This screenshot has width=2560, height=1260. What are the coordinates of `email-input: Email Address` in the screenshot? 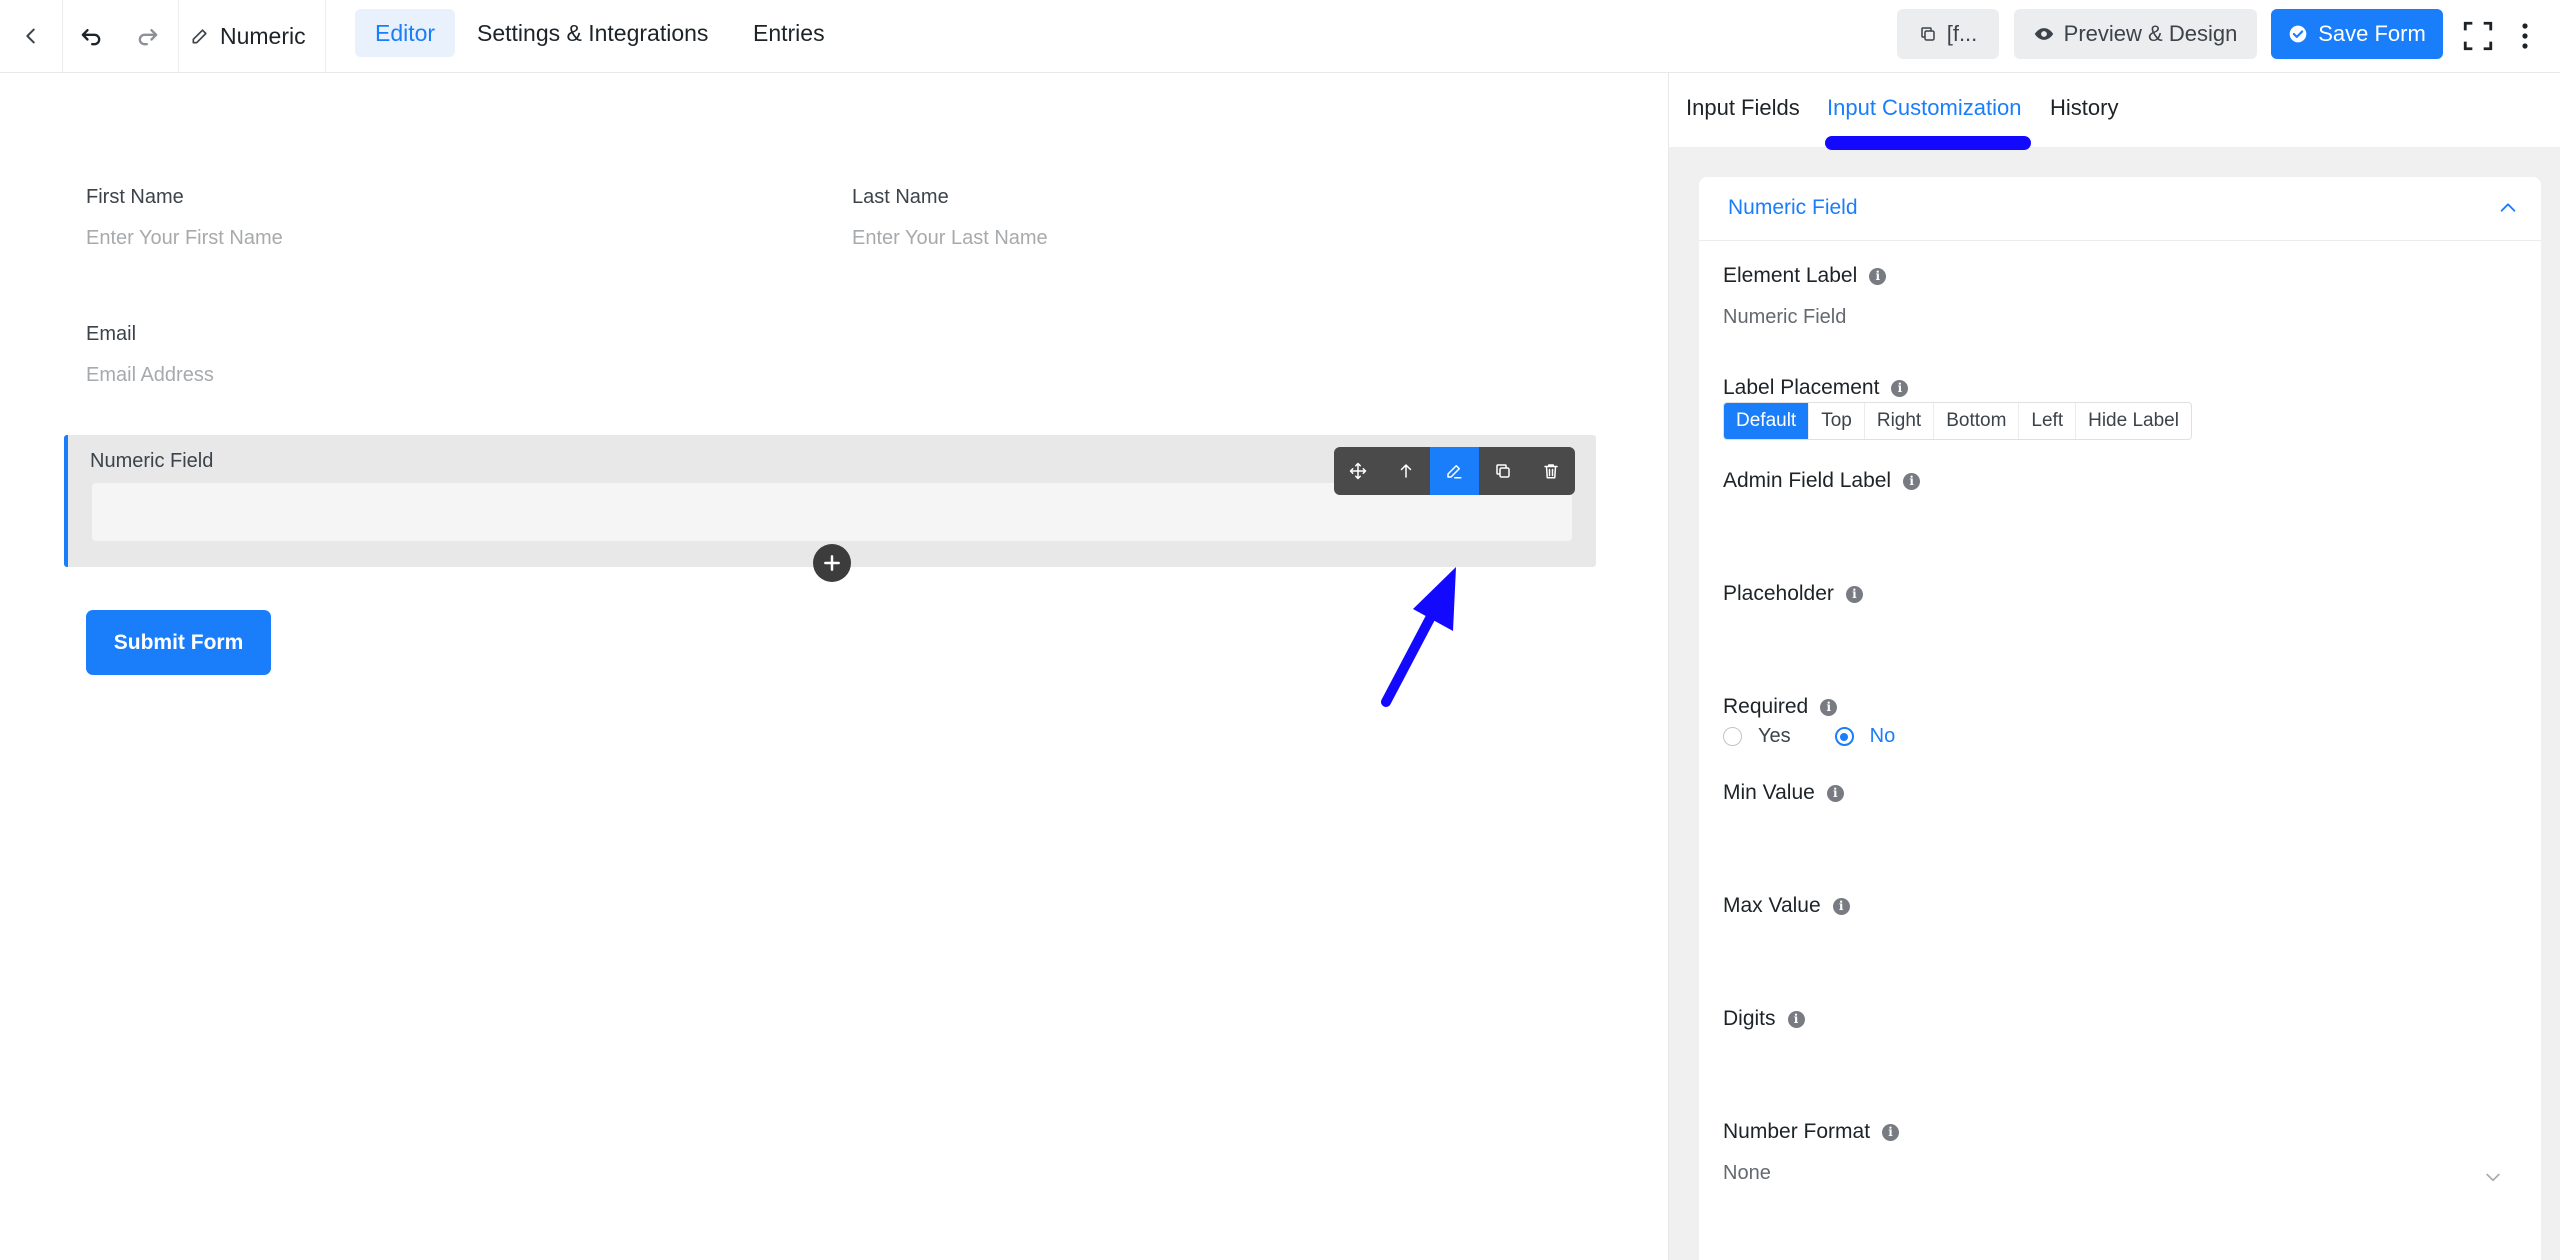 It's located at (150, 375).